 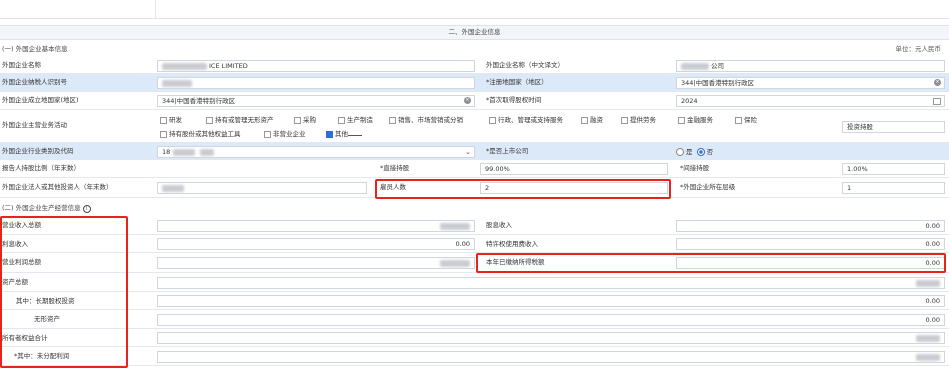 What do you see at coordinates (700, 152) in the screenshot?
I see `radio-no` at bounding box center [700, 152].